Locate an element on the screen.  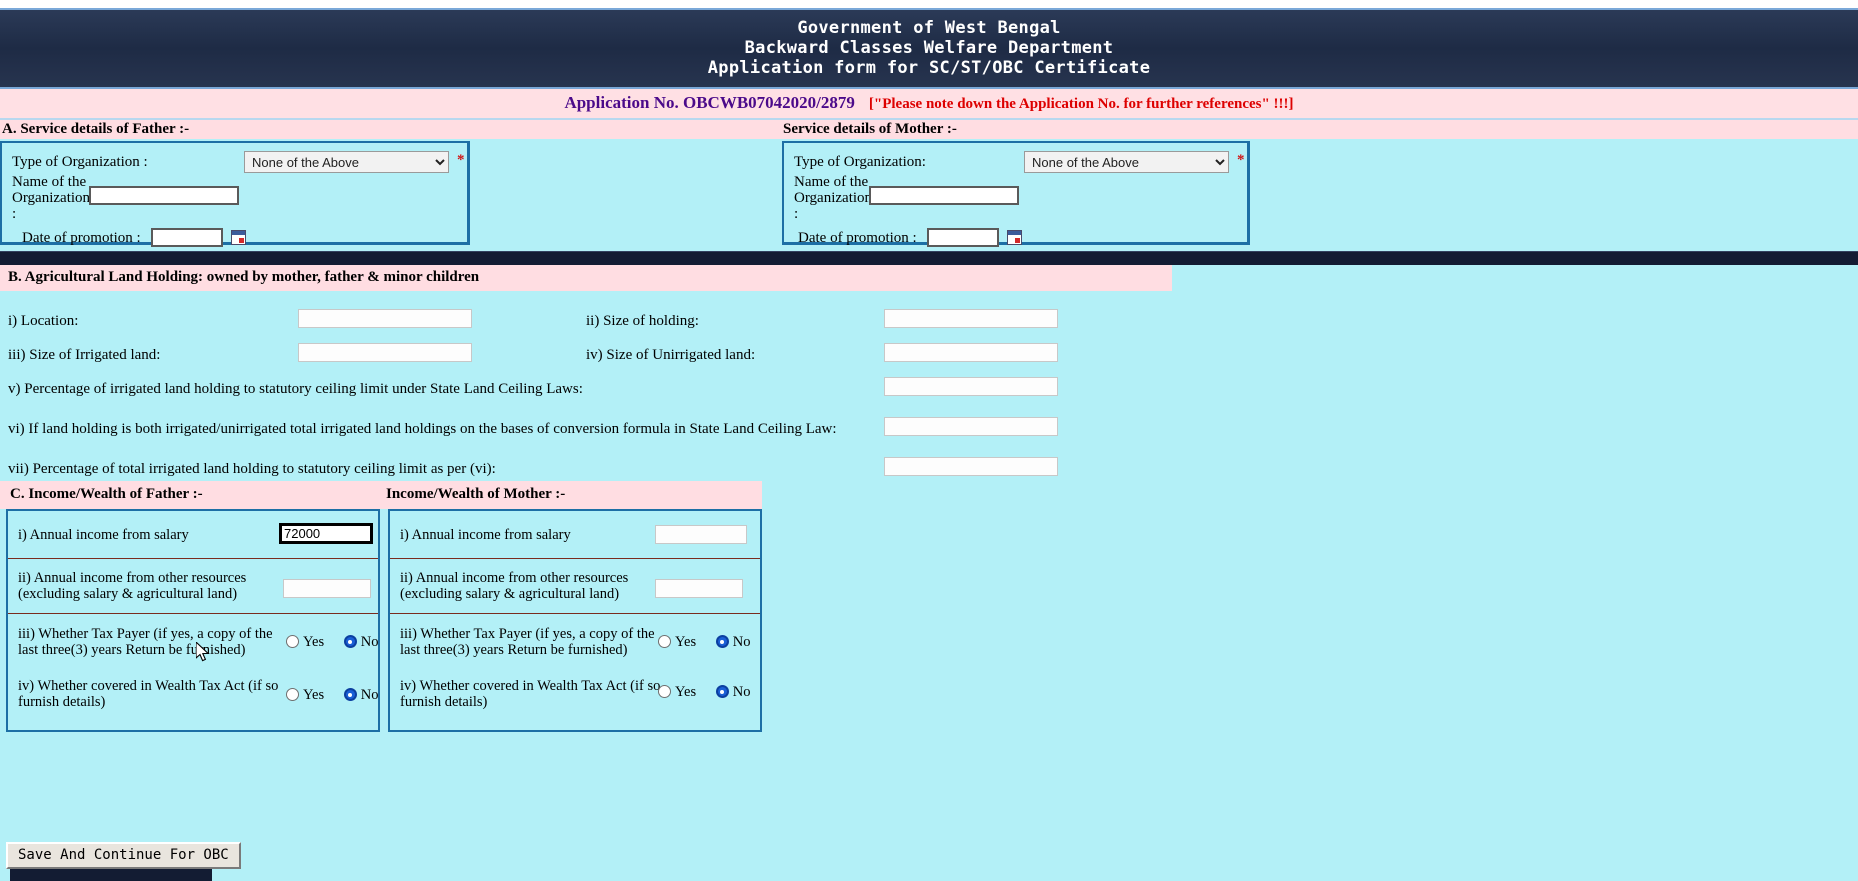
mother-taxpayer-yes-label: Yes is located at coordinates (686, 642).